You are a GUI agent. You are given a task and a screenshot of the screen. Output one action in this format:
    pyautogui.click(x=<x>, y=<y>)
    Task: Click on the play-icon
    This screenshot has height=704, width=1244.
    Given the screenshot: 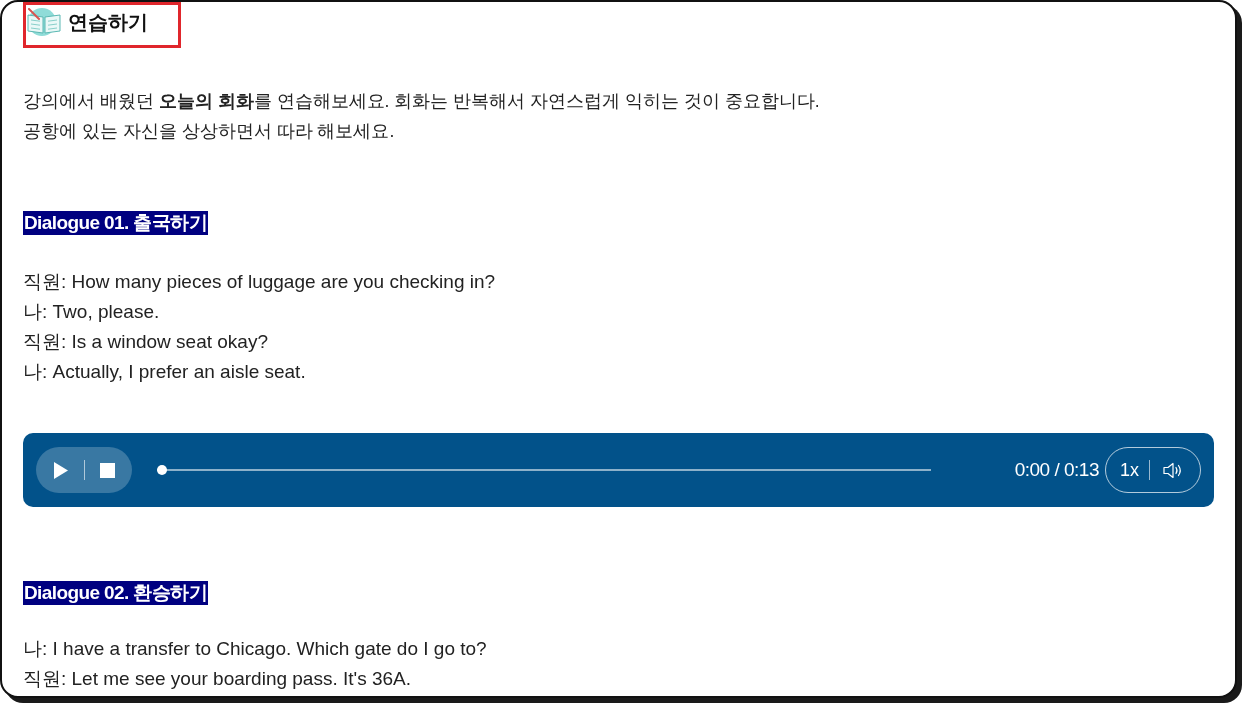 What is the action you would take?
    pyautogui.click(x=61, y=470)
    